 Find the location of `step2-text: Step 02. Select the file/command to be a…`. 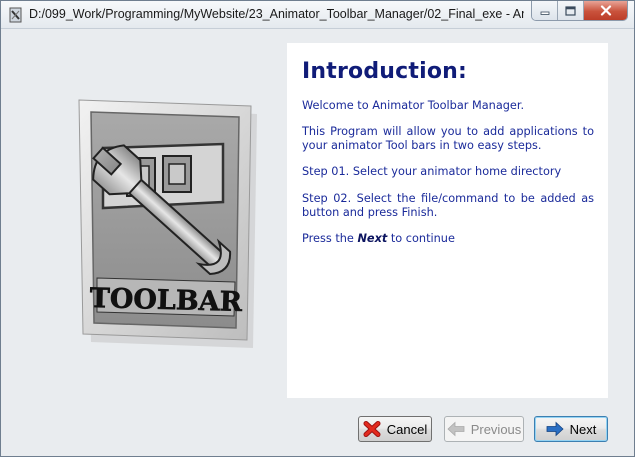

step2-text: Step 02. Select the file/command to be a… is located at coordinates (448, 205).